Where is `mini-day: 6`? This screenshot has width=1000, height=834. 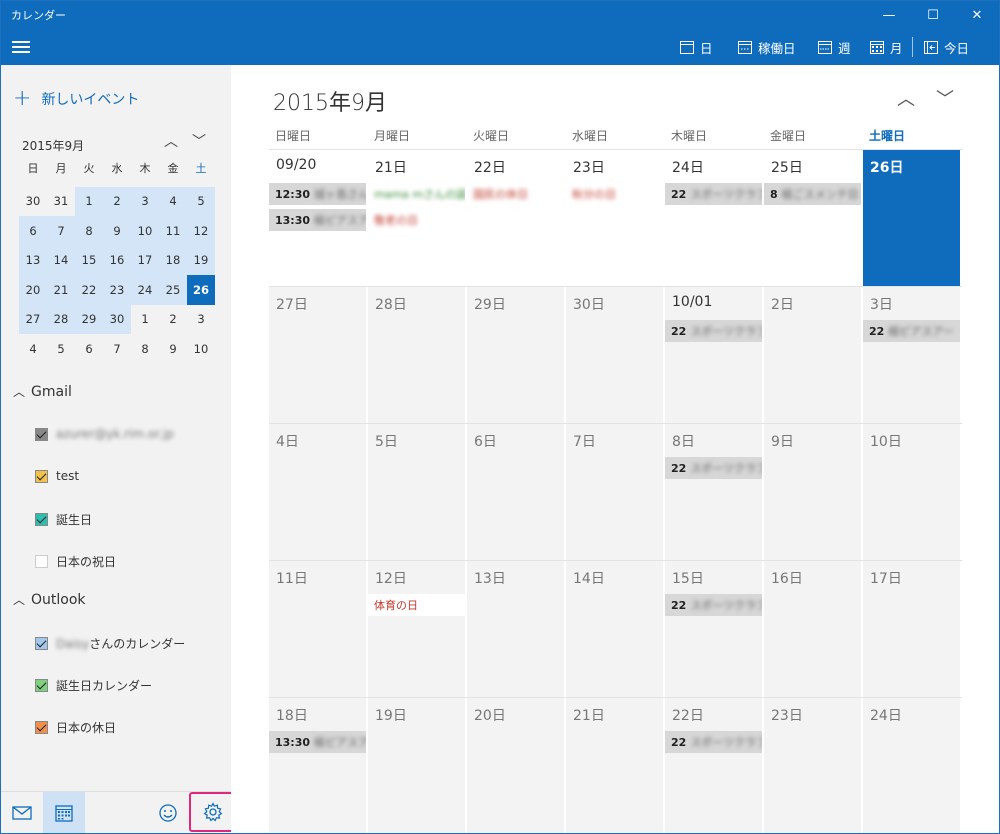
mini-day: 6 is located at coordinates (89, 349).